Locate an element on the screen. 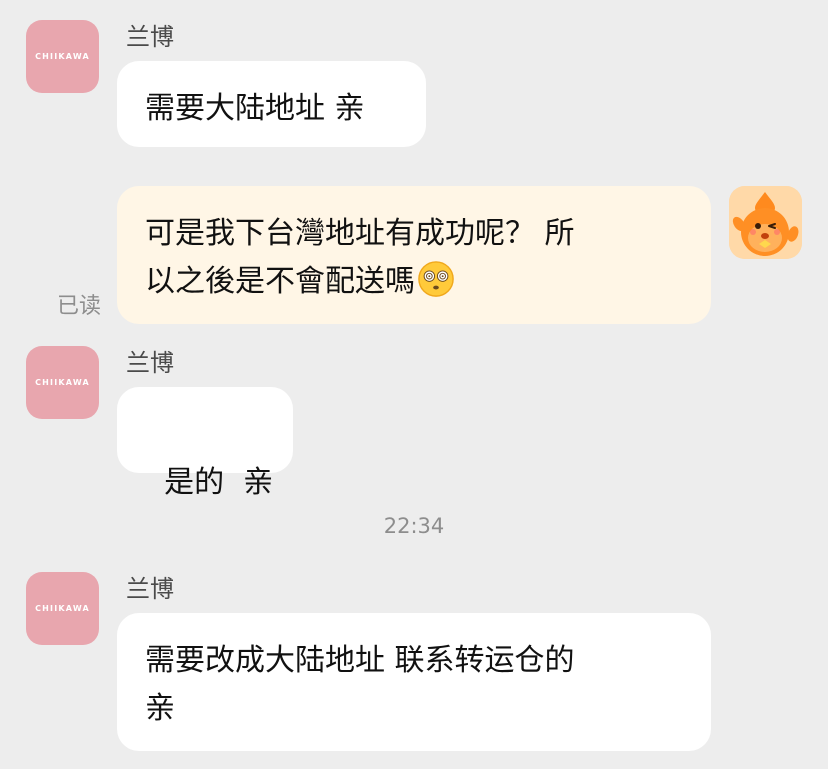  message-bubble-incoming: 是的 亲 is located at coordinates (205, 443).